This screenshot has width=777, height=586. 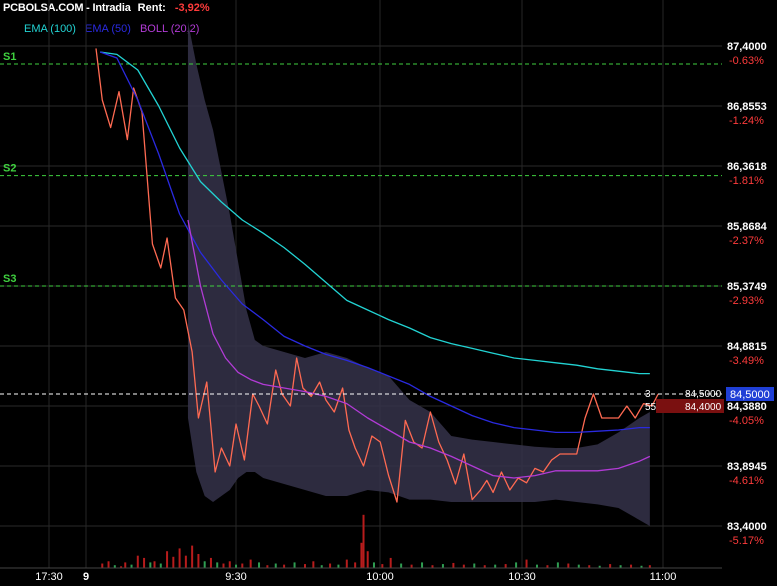 What do you see at coordinates (703, 407) in the screenshot?
I see `book-price: 84,4000` at bounding box center [703, 407].